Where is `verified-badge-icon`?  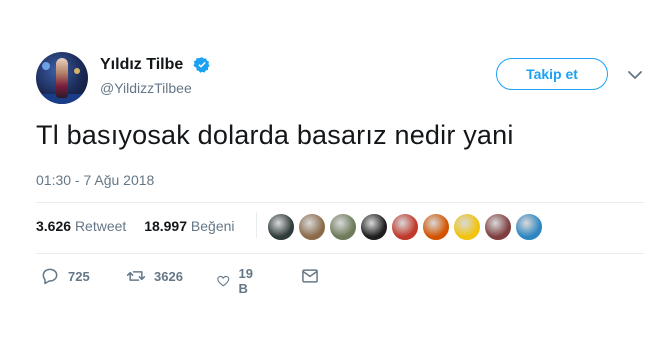
verified-badge-icon is located at coordinates (201, 65).